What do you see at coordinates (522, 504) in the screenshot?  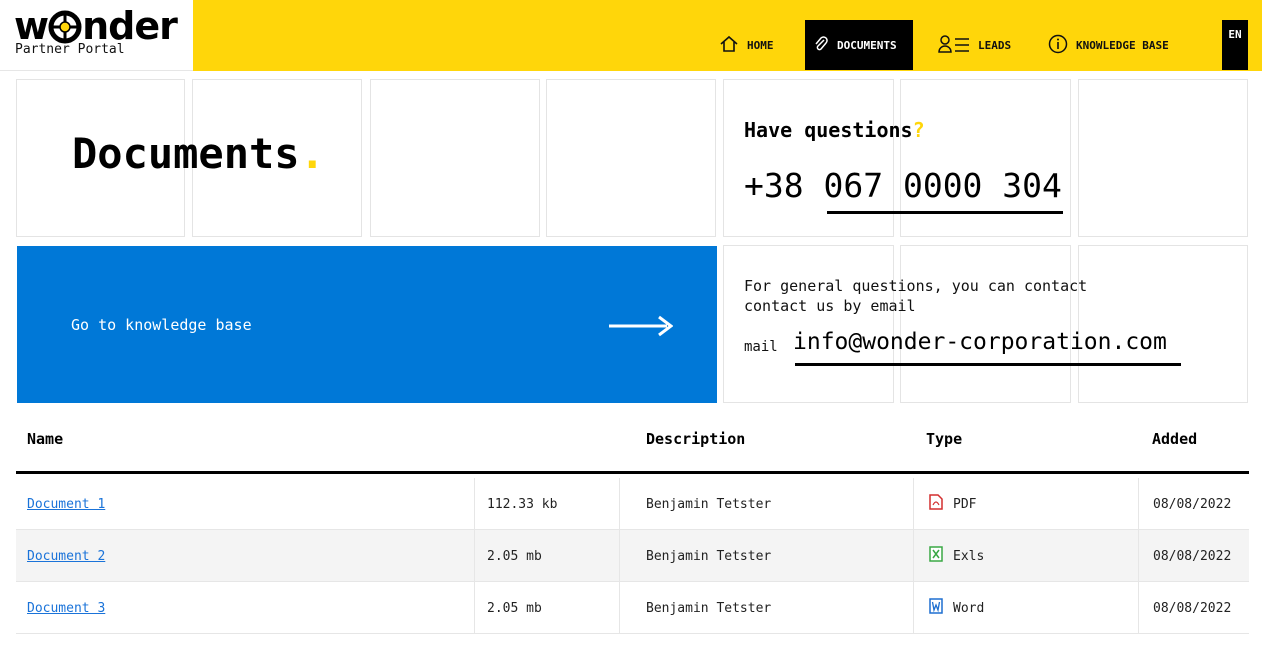 I see `file-size: 112.33 kb` at bounding box center [522, 504].